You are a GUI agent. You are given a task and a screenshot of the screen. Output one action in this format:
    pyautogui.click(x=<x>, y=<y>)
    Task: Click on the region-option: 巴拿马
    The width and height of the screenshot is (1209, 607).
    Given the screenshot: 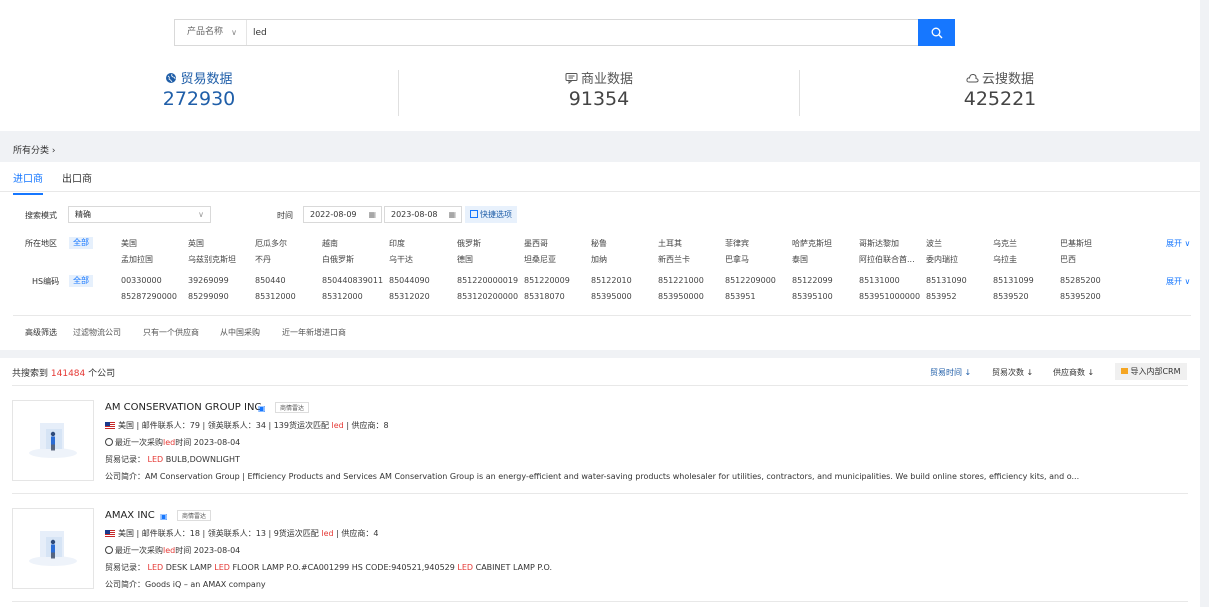 What is the action you would take?
    pyautogui.click(x=737, y=259)
    